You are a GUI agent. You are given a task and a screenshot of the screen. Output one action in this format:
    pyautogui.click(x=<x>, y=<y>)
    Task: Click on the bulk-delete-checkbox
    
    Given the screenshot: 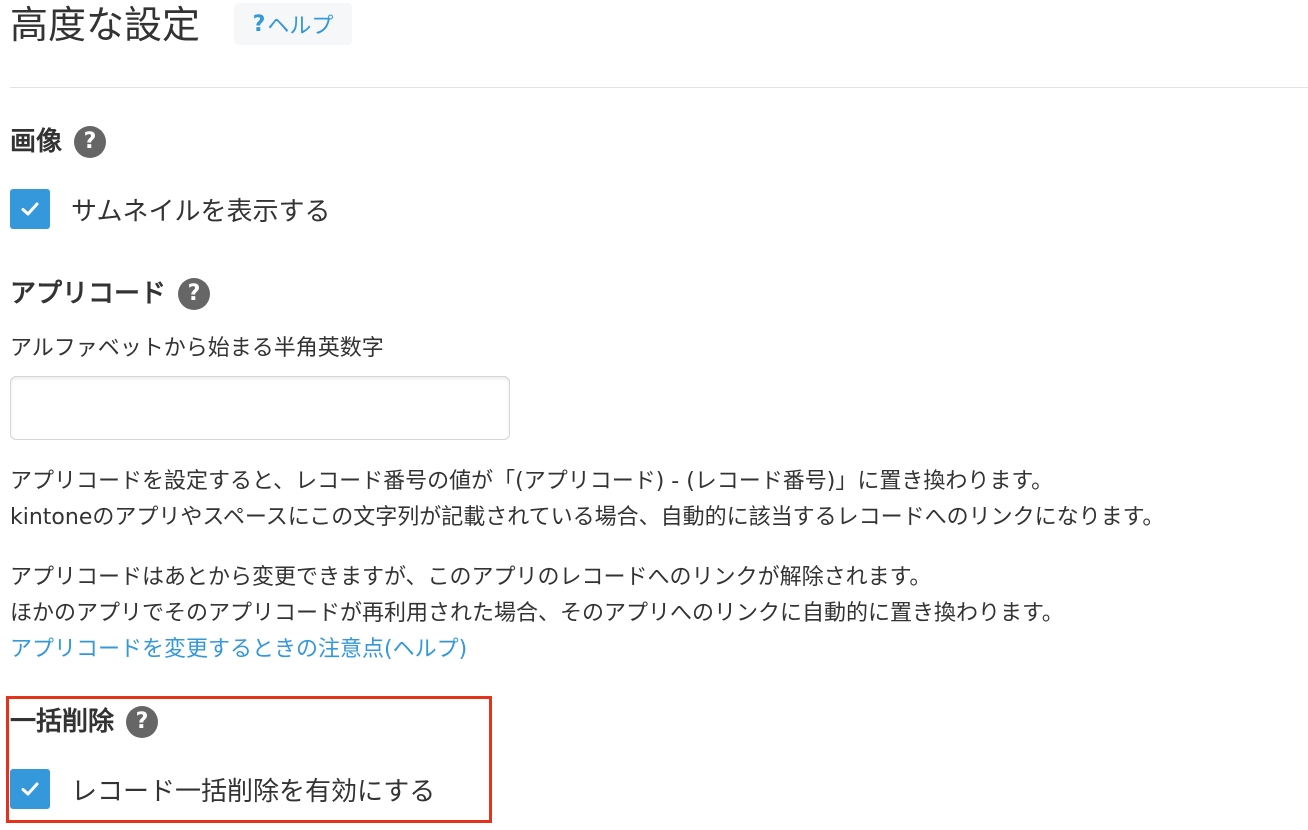 What is the action you would take?
    pyautogui.click(x=30, y=789)
    